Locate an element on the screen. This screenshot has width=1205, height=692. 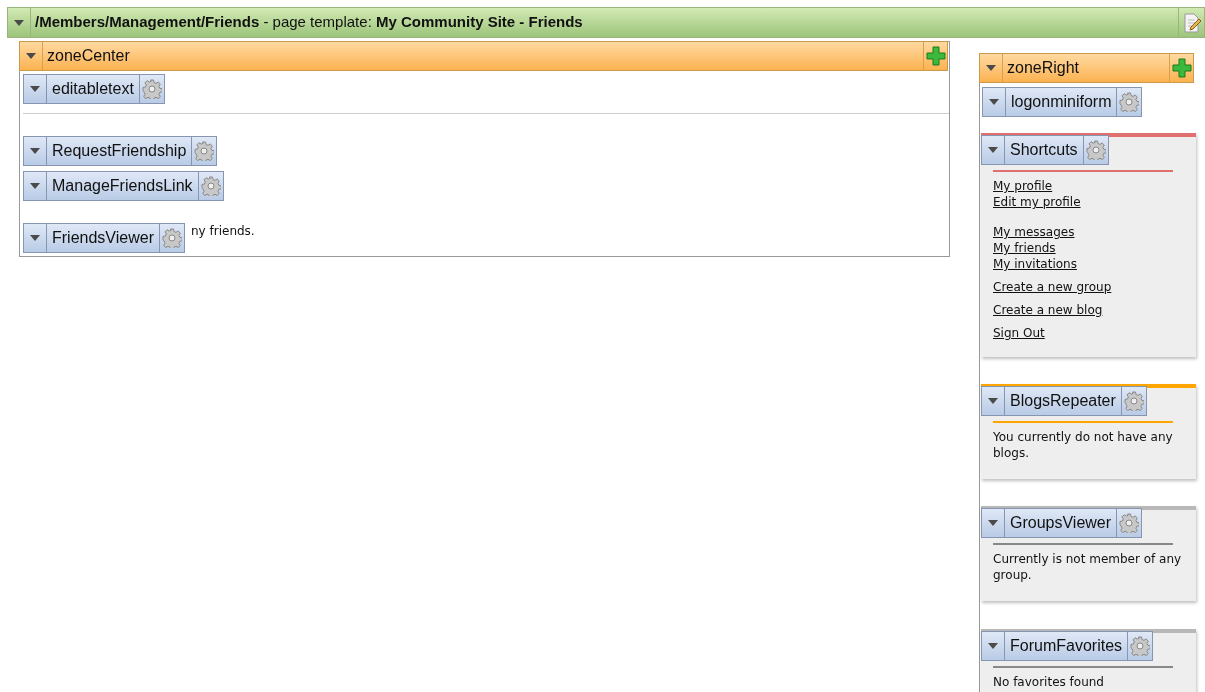
status-message: You currently do not have any blogs. is located at coordinates (1083, 445).